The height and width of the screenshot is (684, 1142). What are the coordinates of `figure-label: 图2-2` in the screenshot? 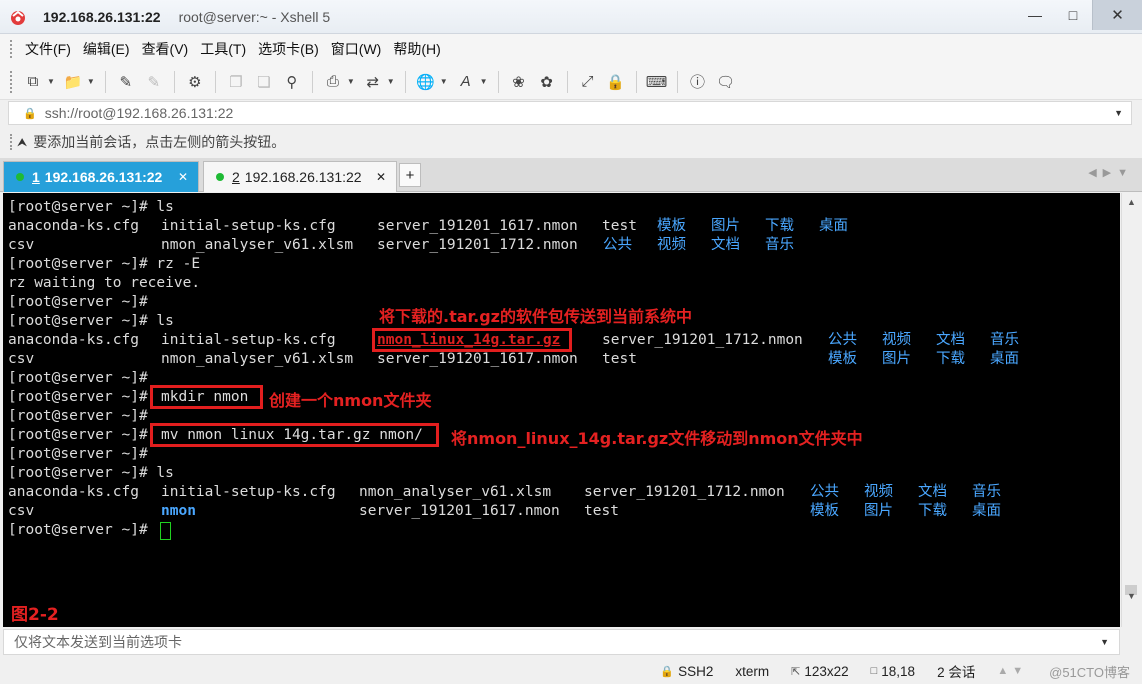 It's located at (35, 615).